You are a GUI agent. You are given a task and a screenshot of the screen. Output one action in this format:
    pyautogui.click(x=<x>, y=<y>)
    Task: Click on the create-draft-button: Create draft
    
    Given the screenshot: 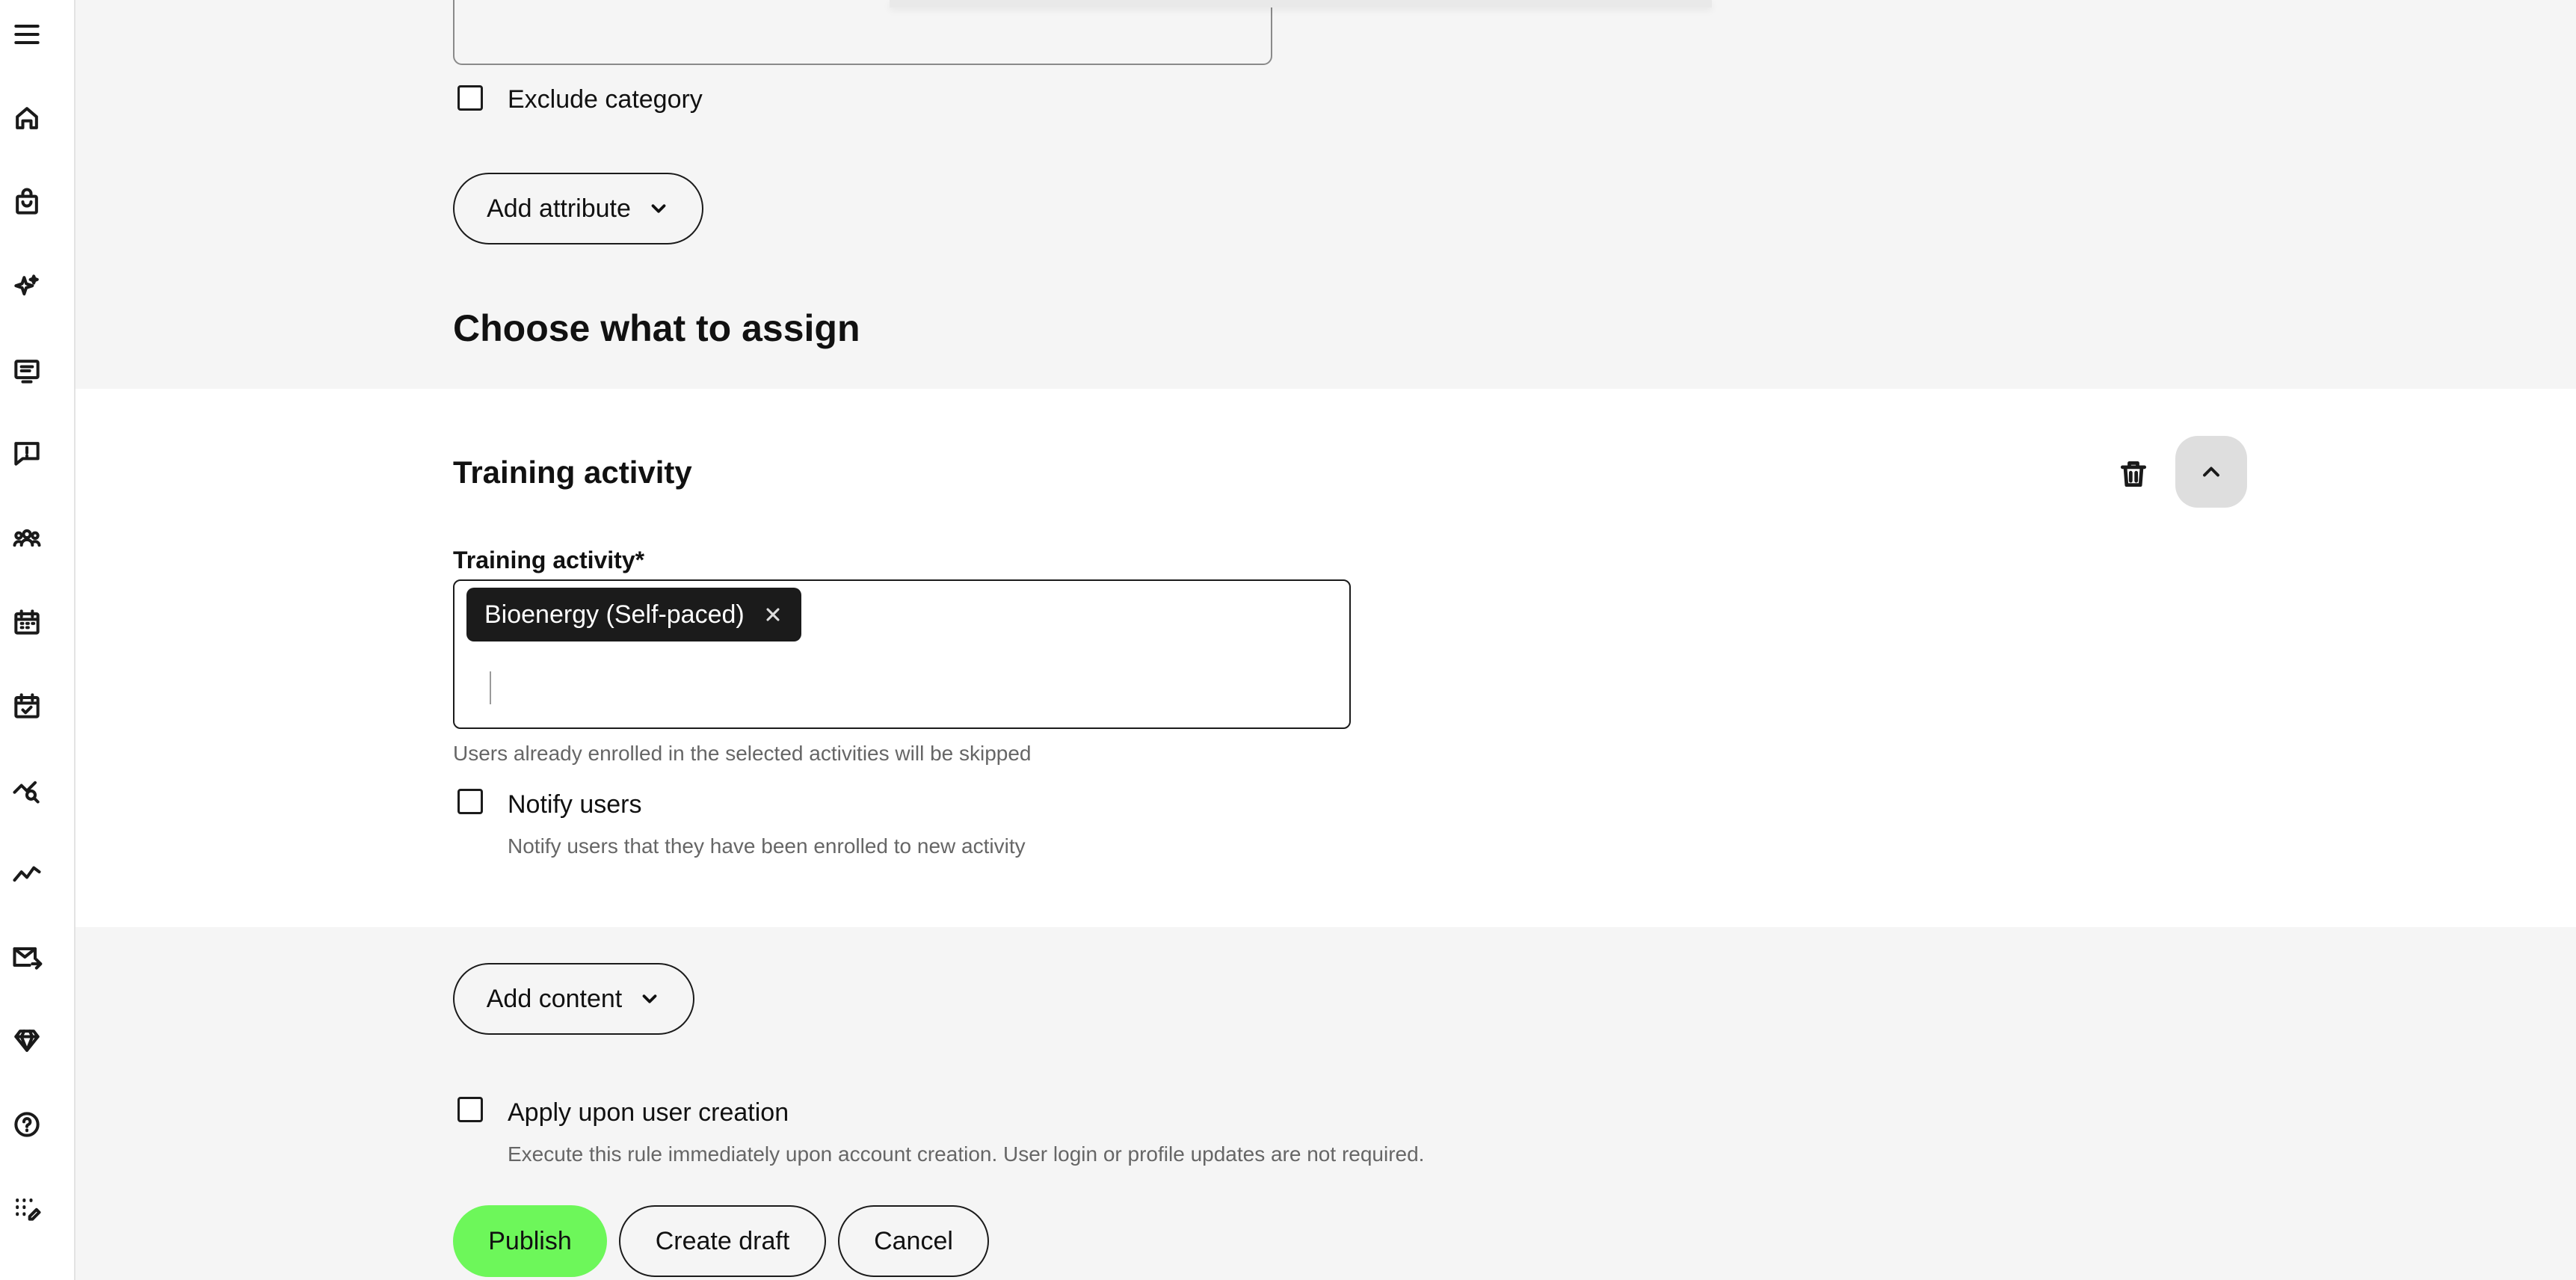 What is the action you would take?
    pyautogui.click(x=722, y=1241)
    